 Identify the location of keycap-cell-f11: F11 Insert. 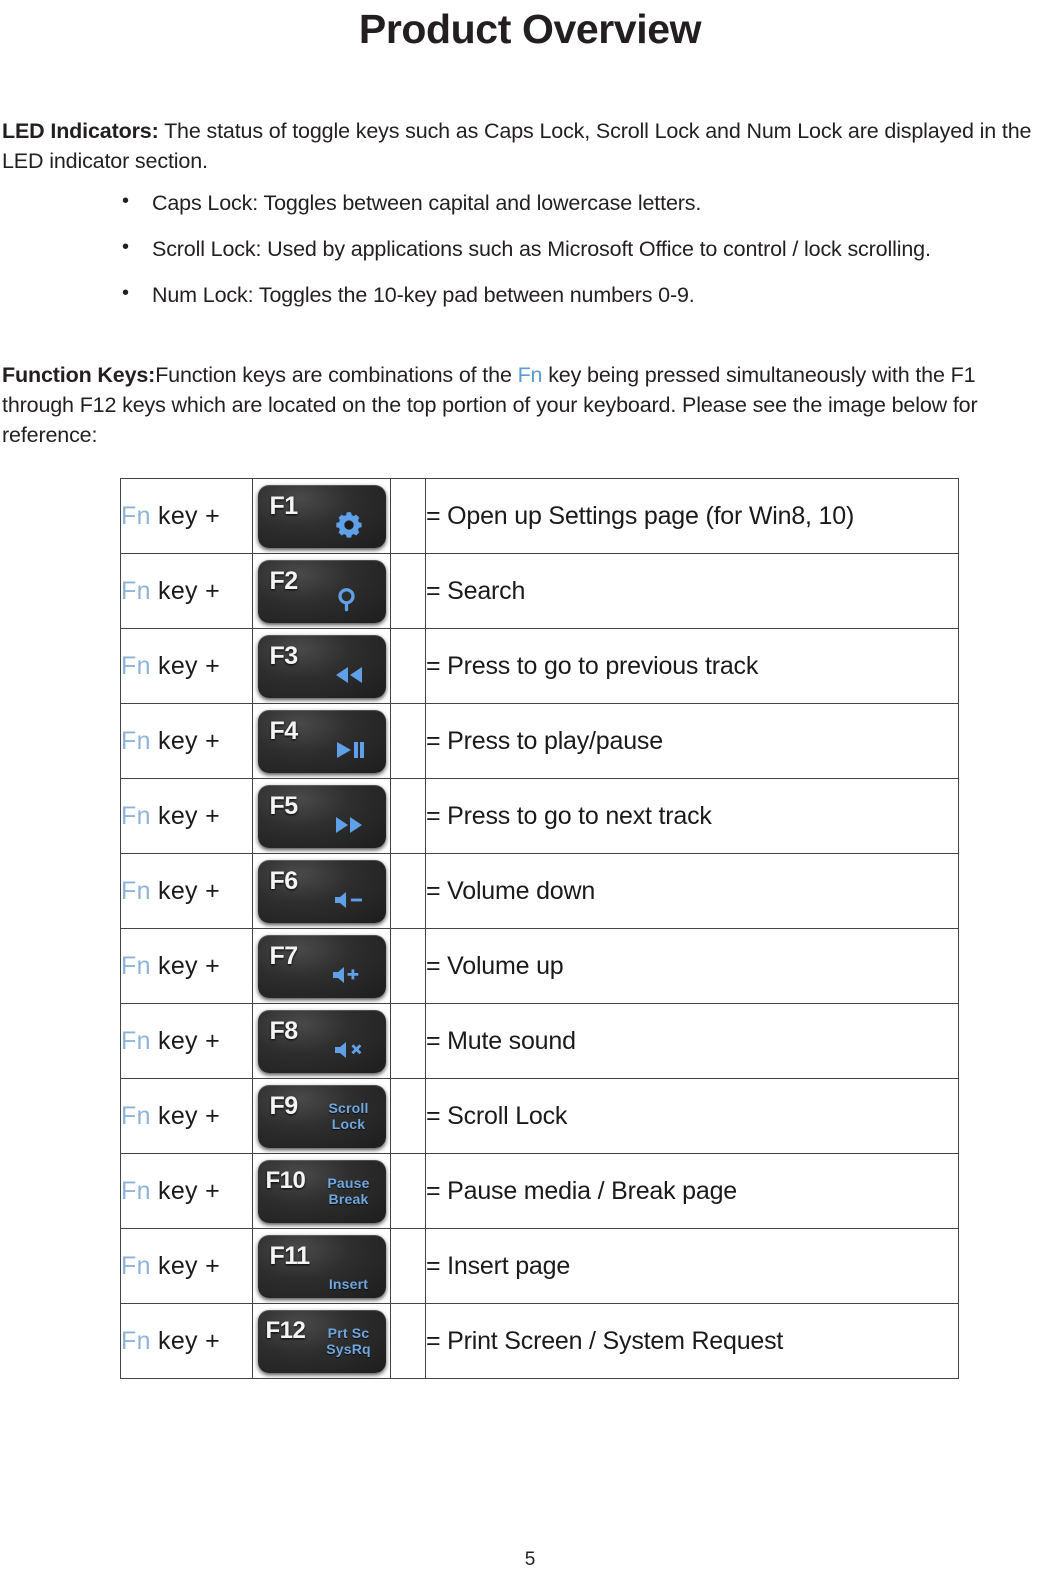
(321, 1266).